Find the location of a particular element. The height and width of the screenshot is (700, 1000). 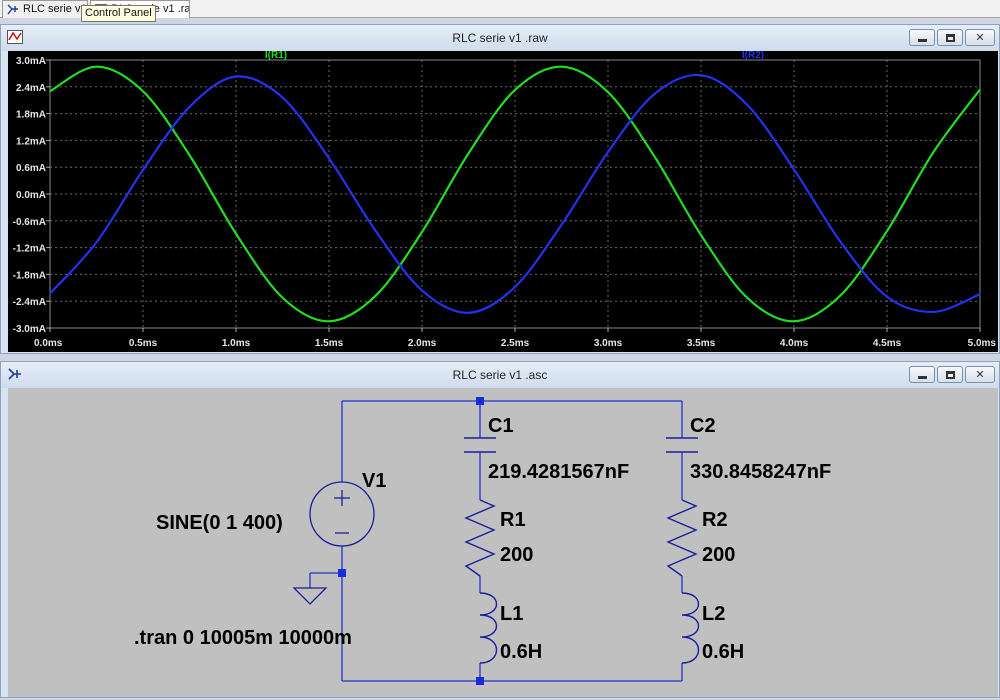

x-tick-label: 1.0ms is located at coordinates (236, 343).